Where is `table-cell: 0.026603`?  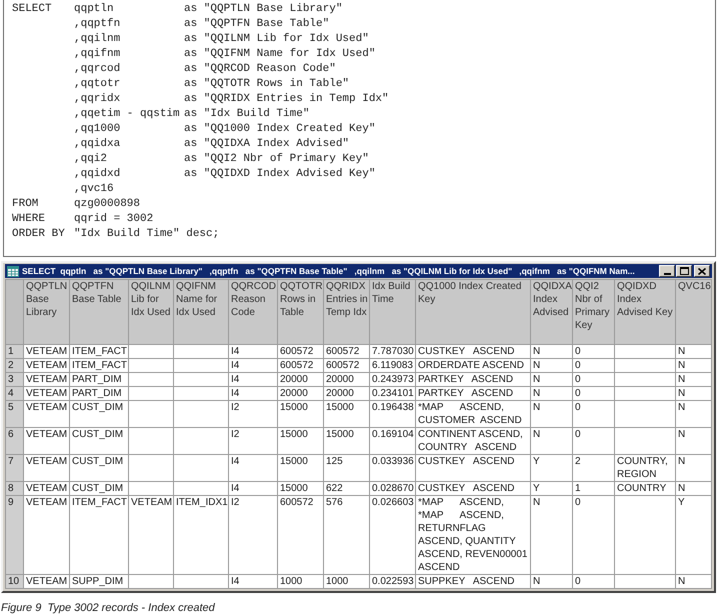
table-cell: 0.026603 is located at coordinates (393, 535).